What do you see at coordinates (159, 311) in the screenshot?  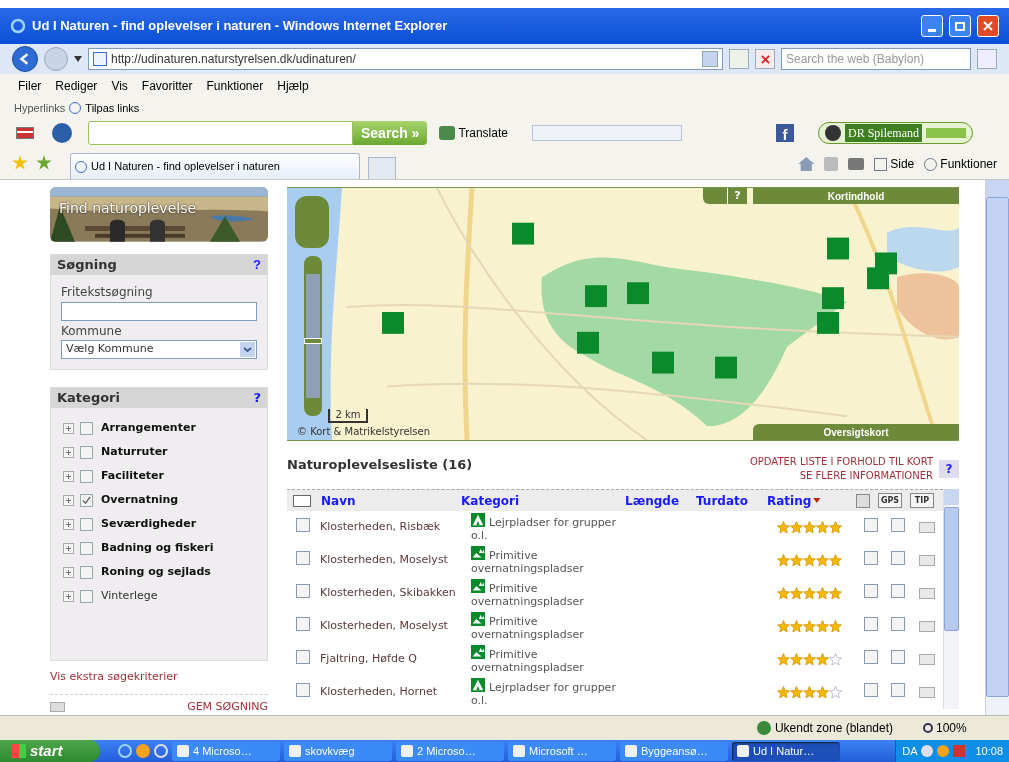 I see `free-text-field` at bounding box center [159, 311].